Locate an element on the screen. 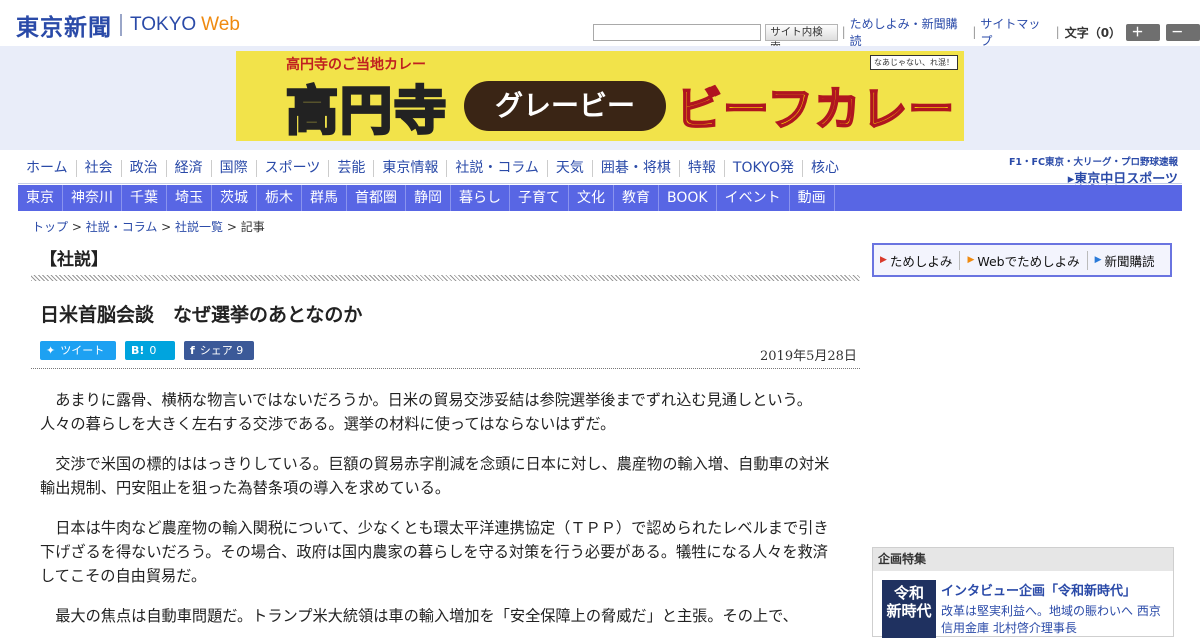 The height and width of the screenshot is (644, 1200). thumb-line-2: 新時代 is located at coordinates (909, 611).